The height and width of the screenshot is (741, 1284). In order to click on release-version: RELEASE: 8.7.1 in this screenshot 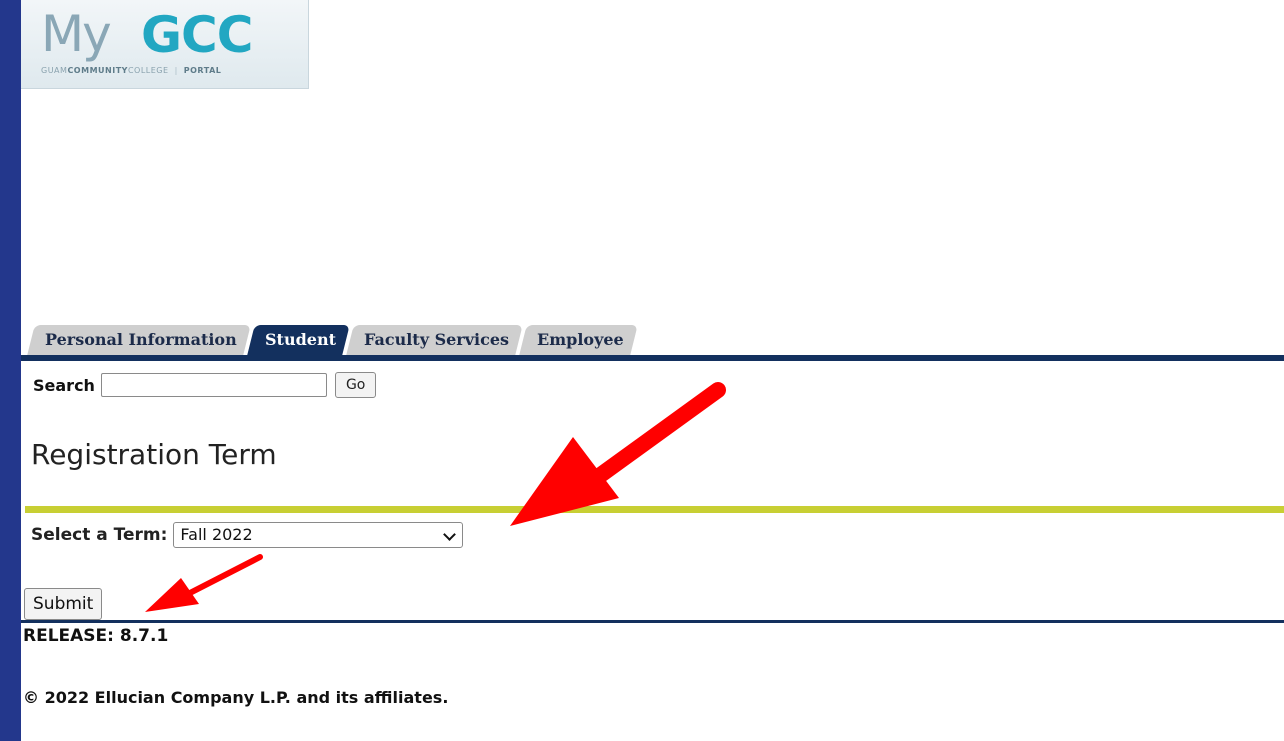, I will do `click(96, 636)`.